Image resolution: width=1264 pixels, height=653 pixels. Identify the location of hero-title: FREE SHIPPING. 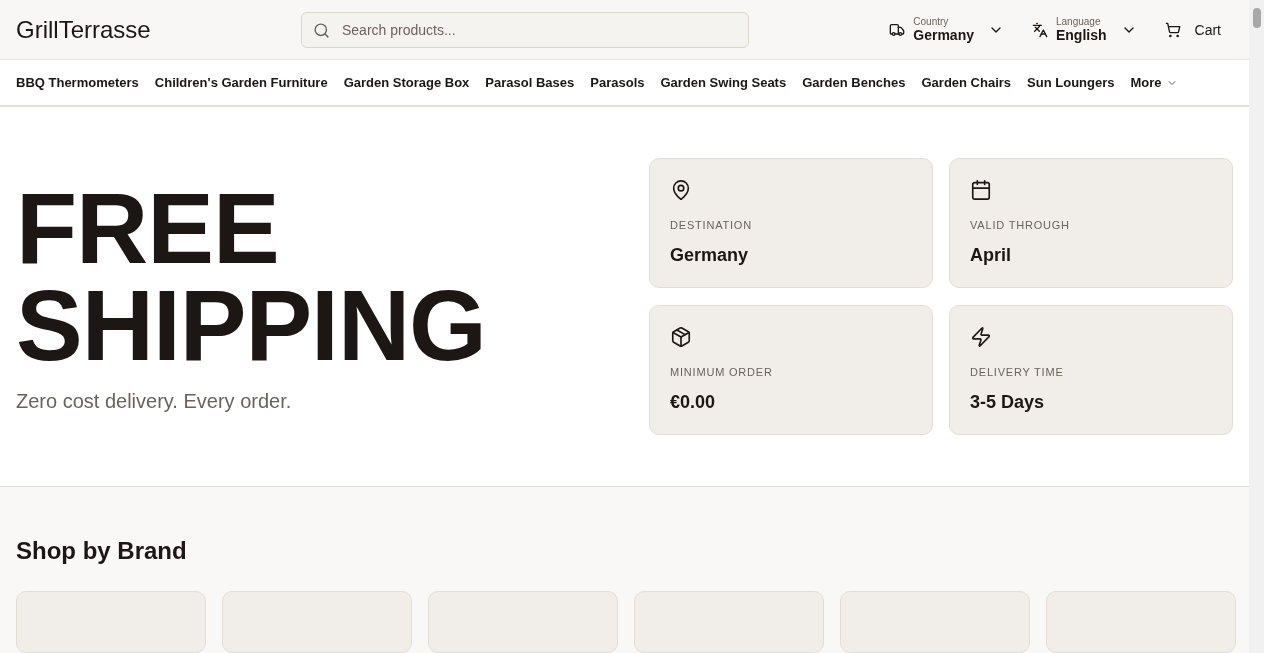
(251, 277).